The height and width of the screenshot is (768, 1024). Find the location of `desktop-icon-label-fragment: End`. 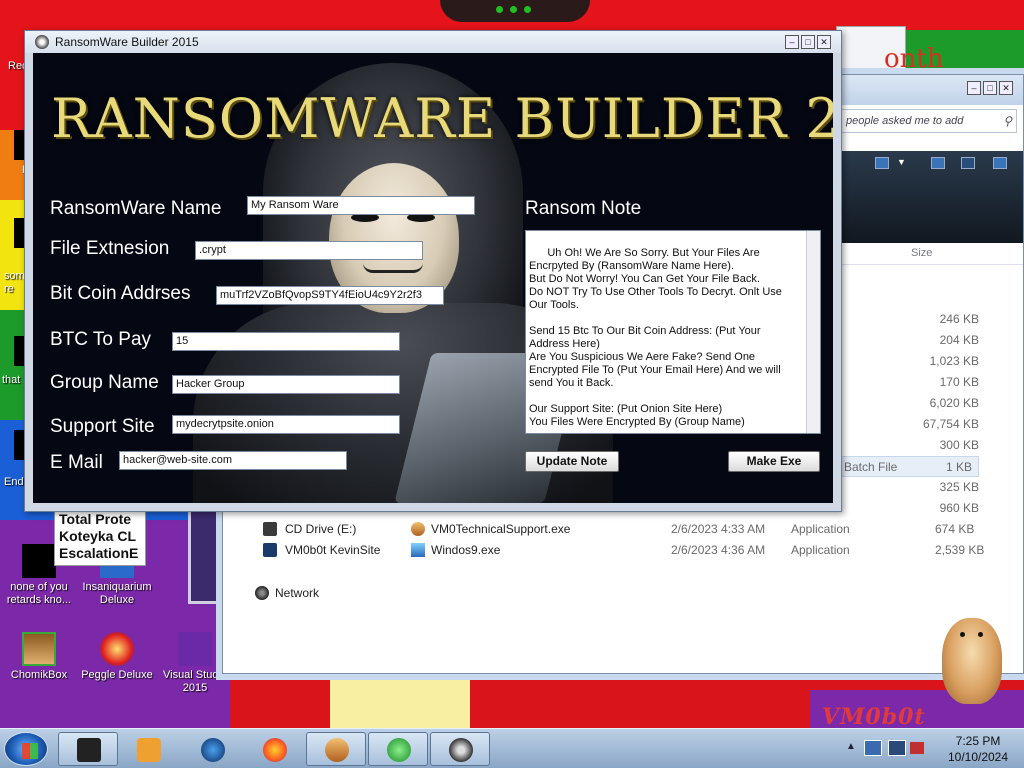

desktop-icon-label-fragment: End is located at coordinates (14, 482).